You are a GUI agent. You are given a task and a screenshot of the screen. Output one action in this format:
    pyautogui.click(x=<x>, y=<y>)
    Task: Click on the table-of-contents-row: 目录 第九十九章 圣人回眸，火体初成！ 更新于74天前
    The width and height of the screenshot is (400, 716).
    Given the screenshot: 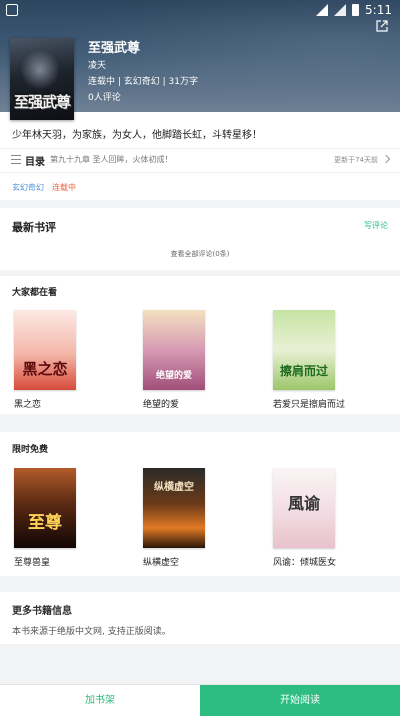 What is the action you would take?
    pyautogui.click(x=200, y=160)
    